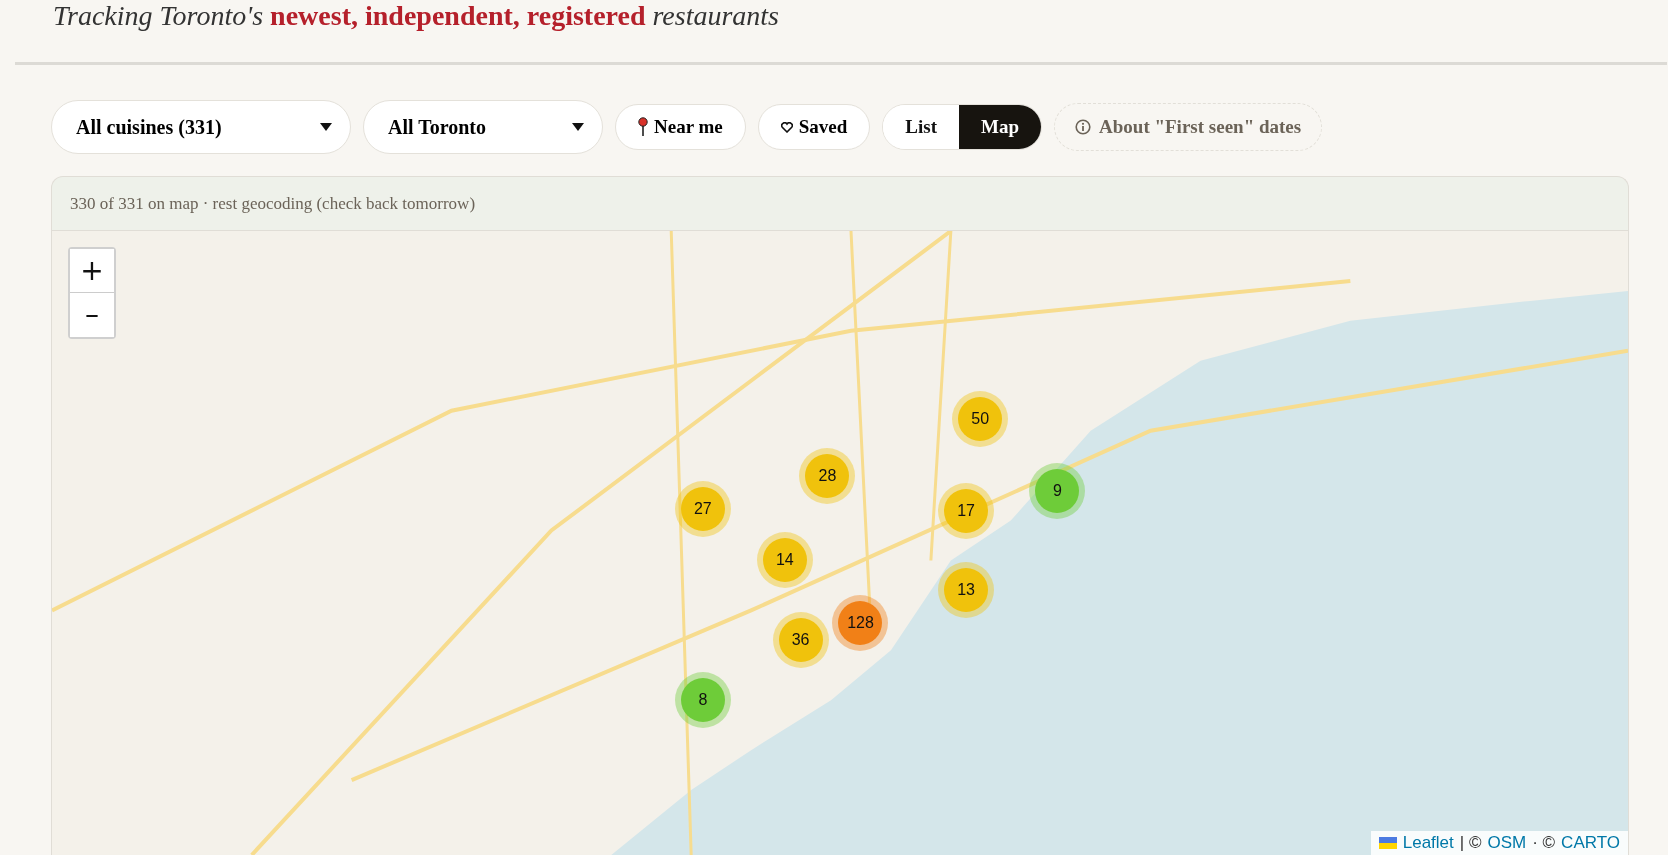 The height and width of the screenshot is (855, 1668). I want to click on attribution-link: Leaflet, so click(1428, 843).